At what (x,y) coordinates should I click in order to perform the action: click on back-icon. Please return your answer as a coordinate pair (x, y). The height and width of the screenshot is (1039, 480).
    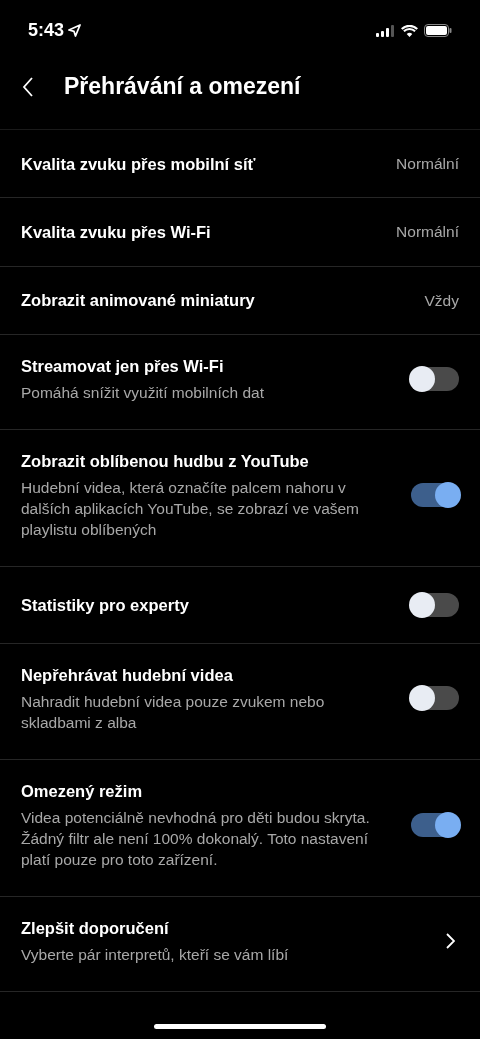
    Looking at the image, I should click on (28, 86).